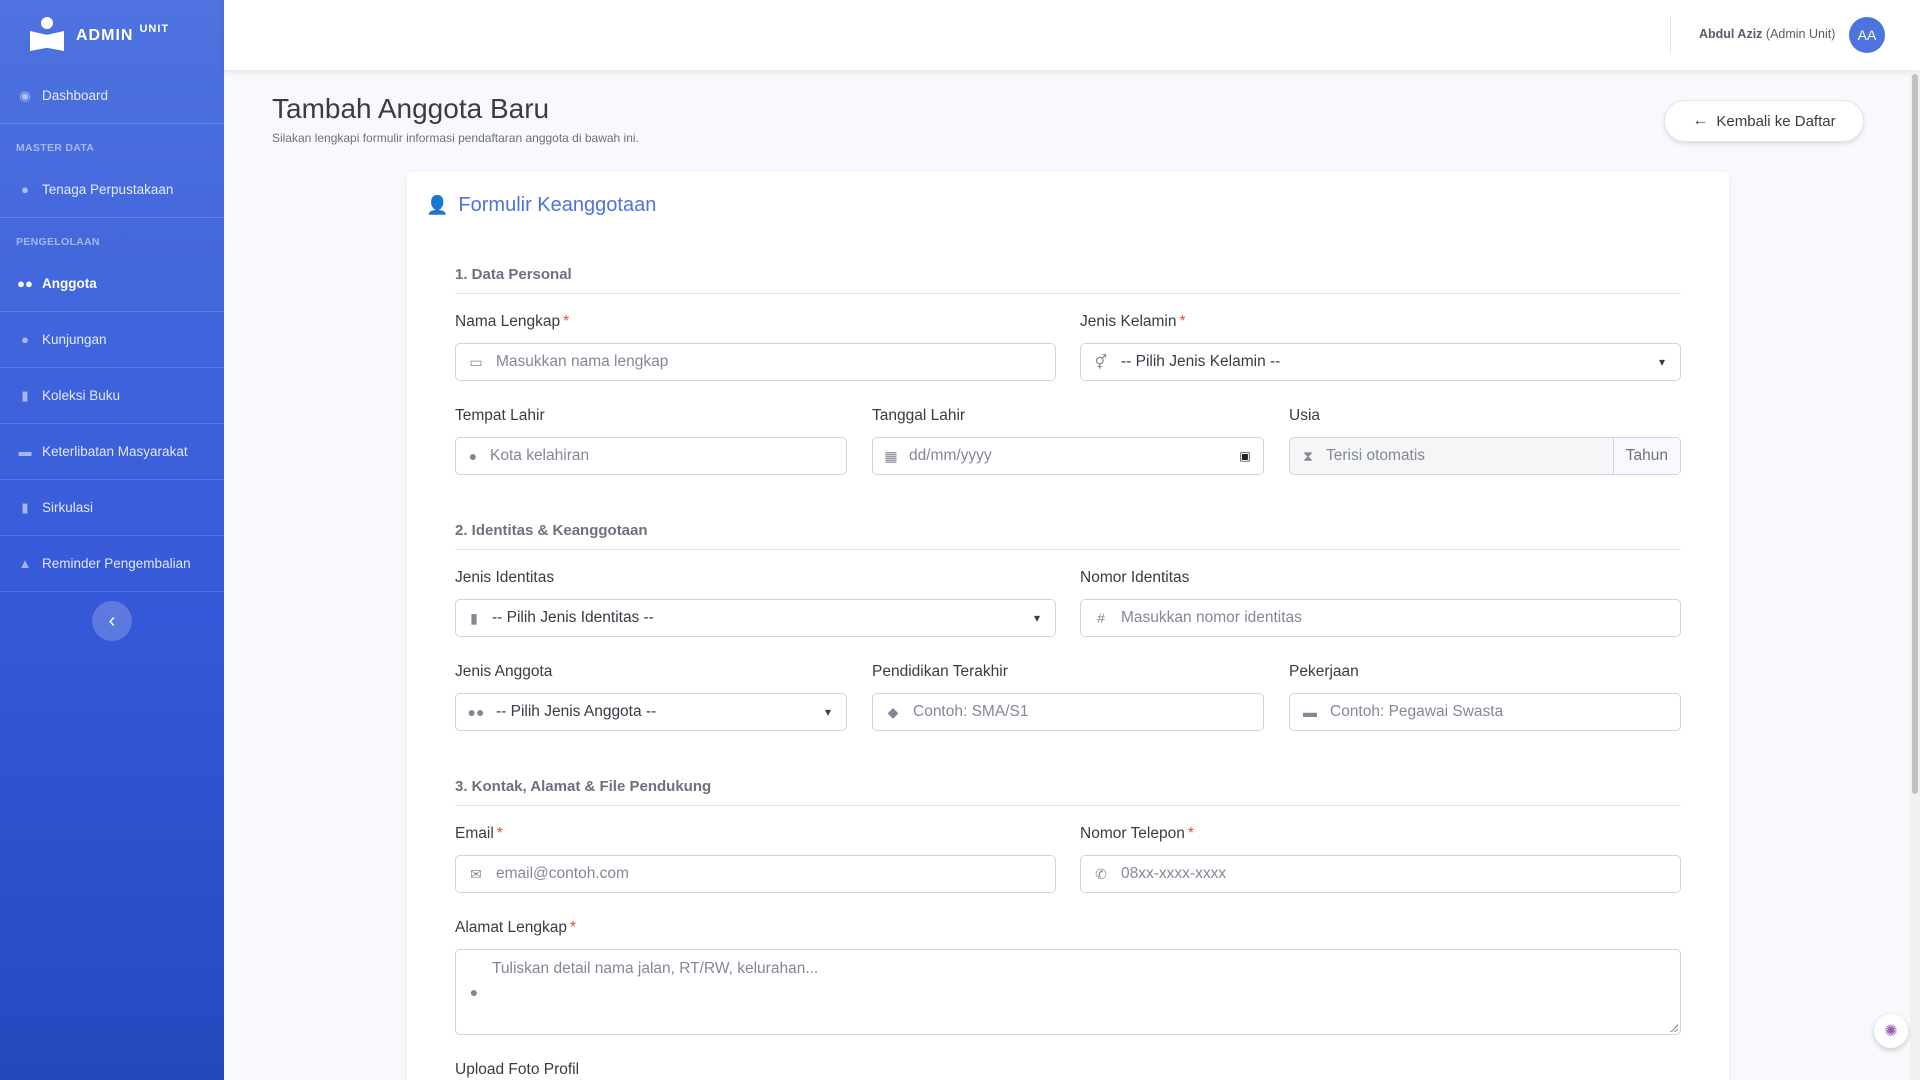  What do you see at coordinates (411, 108) in the screenshot?
I see `page-title: Tambah Anggota Baru` at bounding box center [411, 108].